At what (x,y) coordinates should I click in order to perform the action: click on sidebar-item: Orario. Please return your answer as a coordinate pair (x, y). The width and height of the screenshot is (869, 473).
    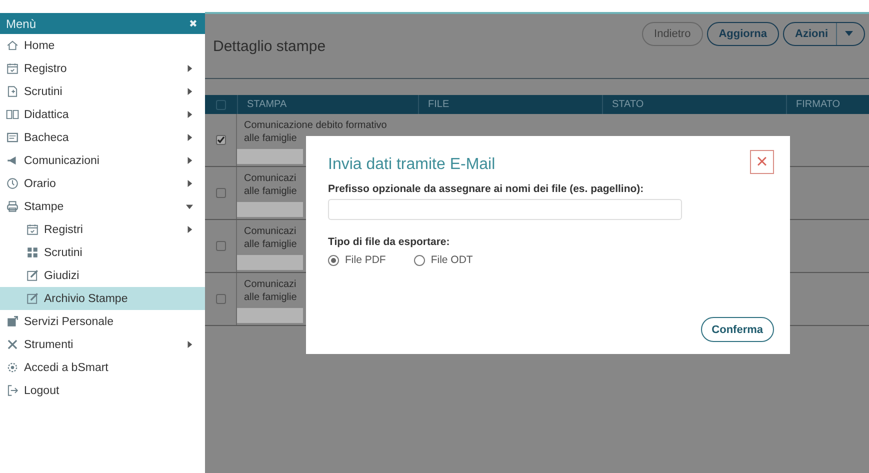
    Looking at the image, I should click on (102, 183).